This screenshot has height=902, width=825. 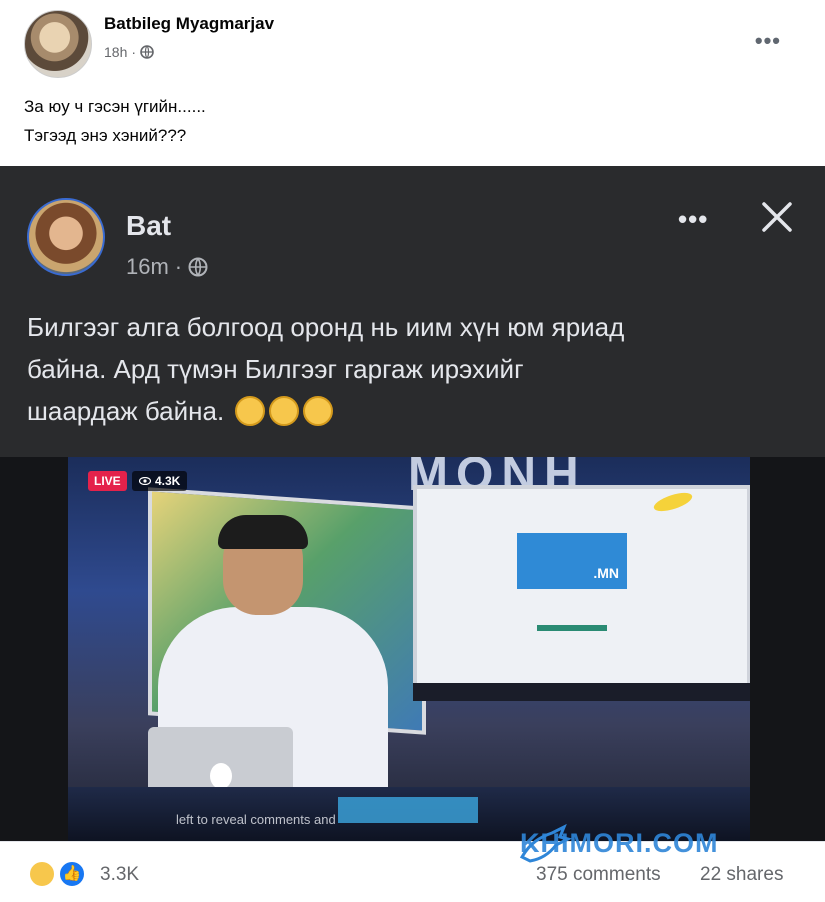 What do you see at coordinates (256, 819) in the screenshot?
I see `swipe-hint: left to reveal comments and` at bounding box center [256, 819].